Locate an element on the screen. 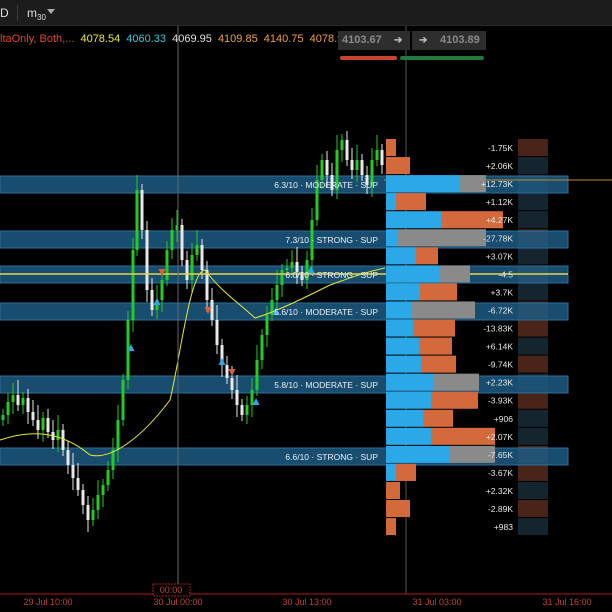 Image resolution: width=612 pixels, height=612 pixels. delta-value-label: +906 is located at coordinates (503, 419).